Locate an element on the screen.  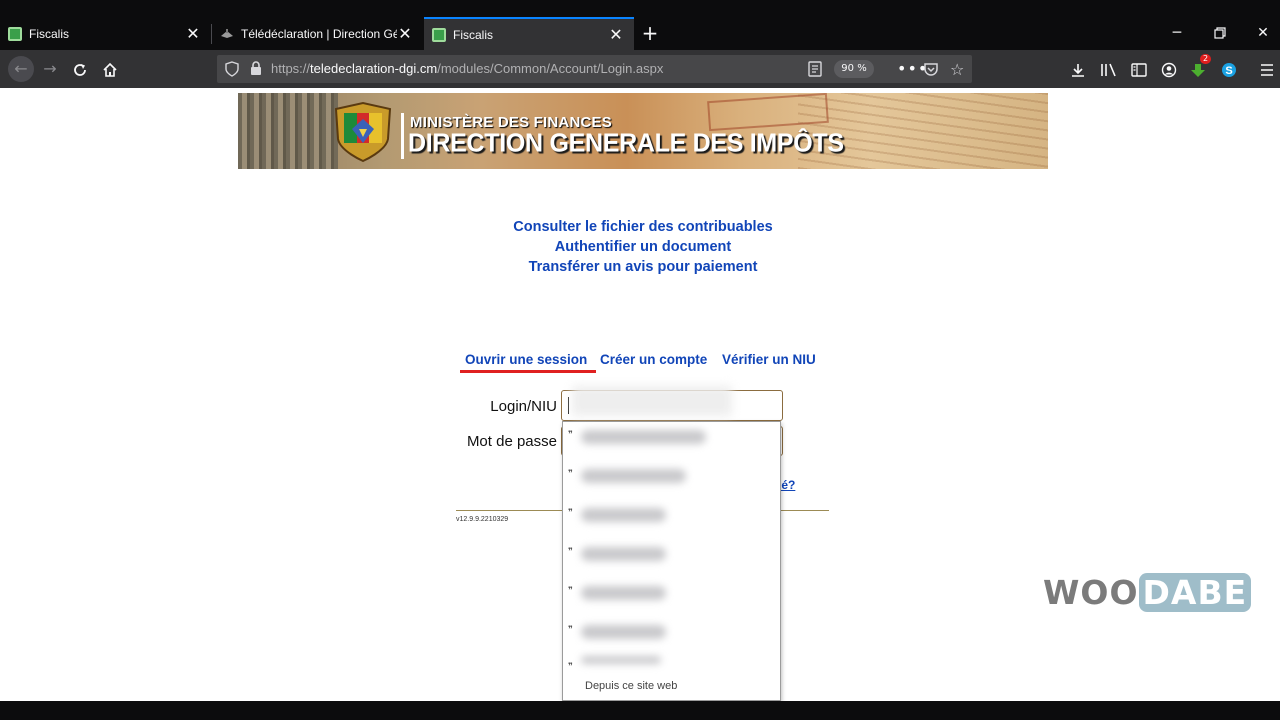
banner-city-photo is located at coordinates (288, 131).